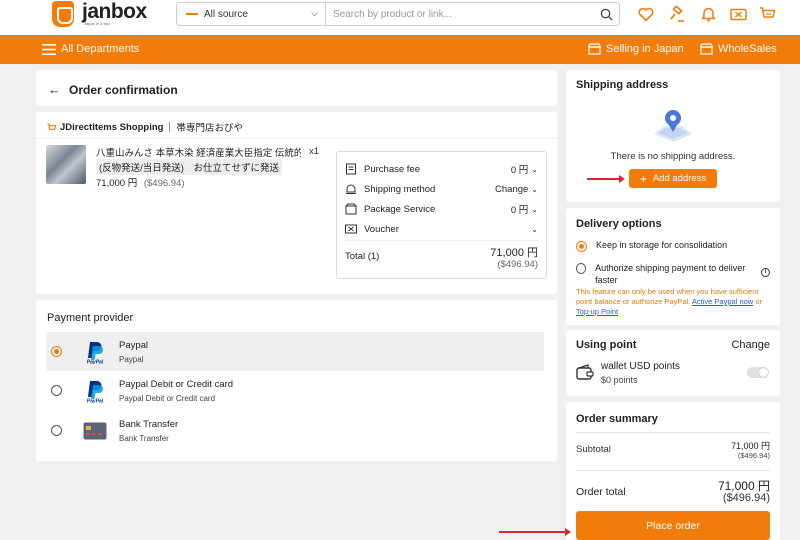 This screenshot has height=540, width=800. I want to click on payment-option-sub: Paypal Debit or Credit card, so click(167, 398).